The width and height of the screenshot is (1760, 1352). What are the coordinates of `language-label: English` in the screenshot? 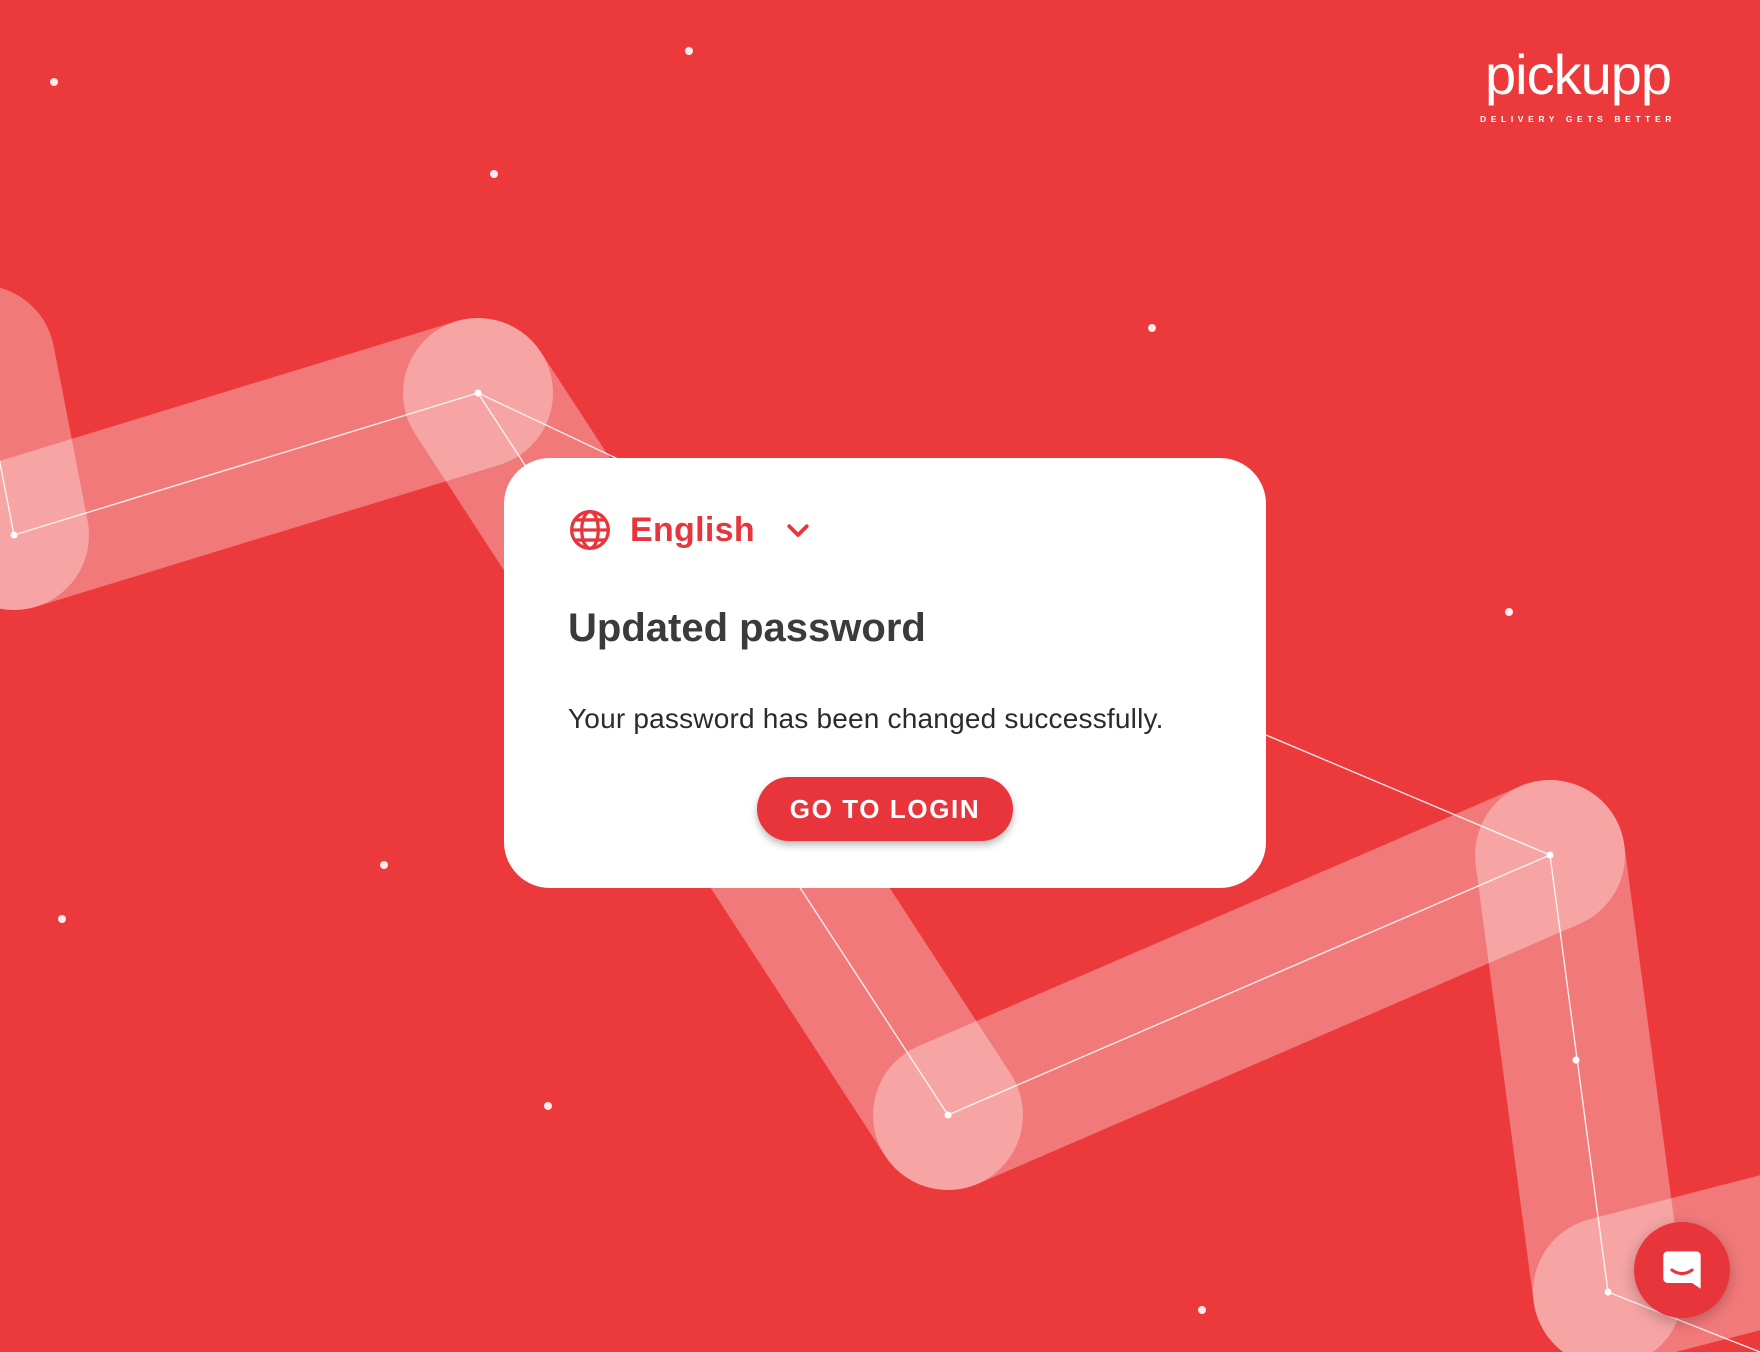 It's located at (692, 529).